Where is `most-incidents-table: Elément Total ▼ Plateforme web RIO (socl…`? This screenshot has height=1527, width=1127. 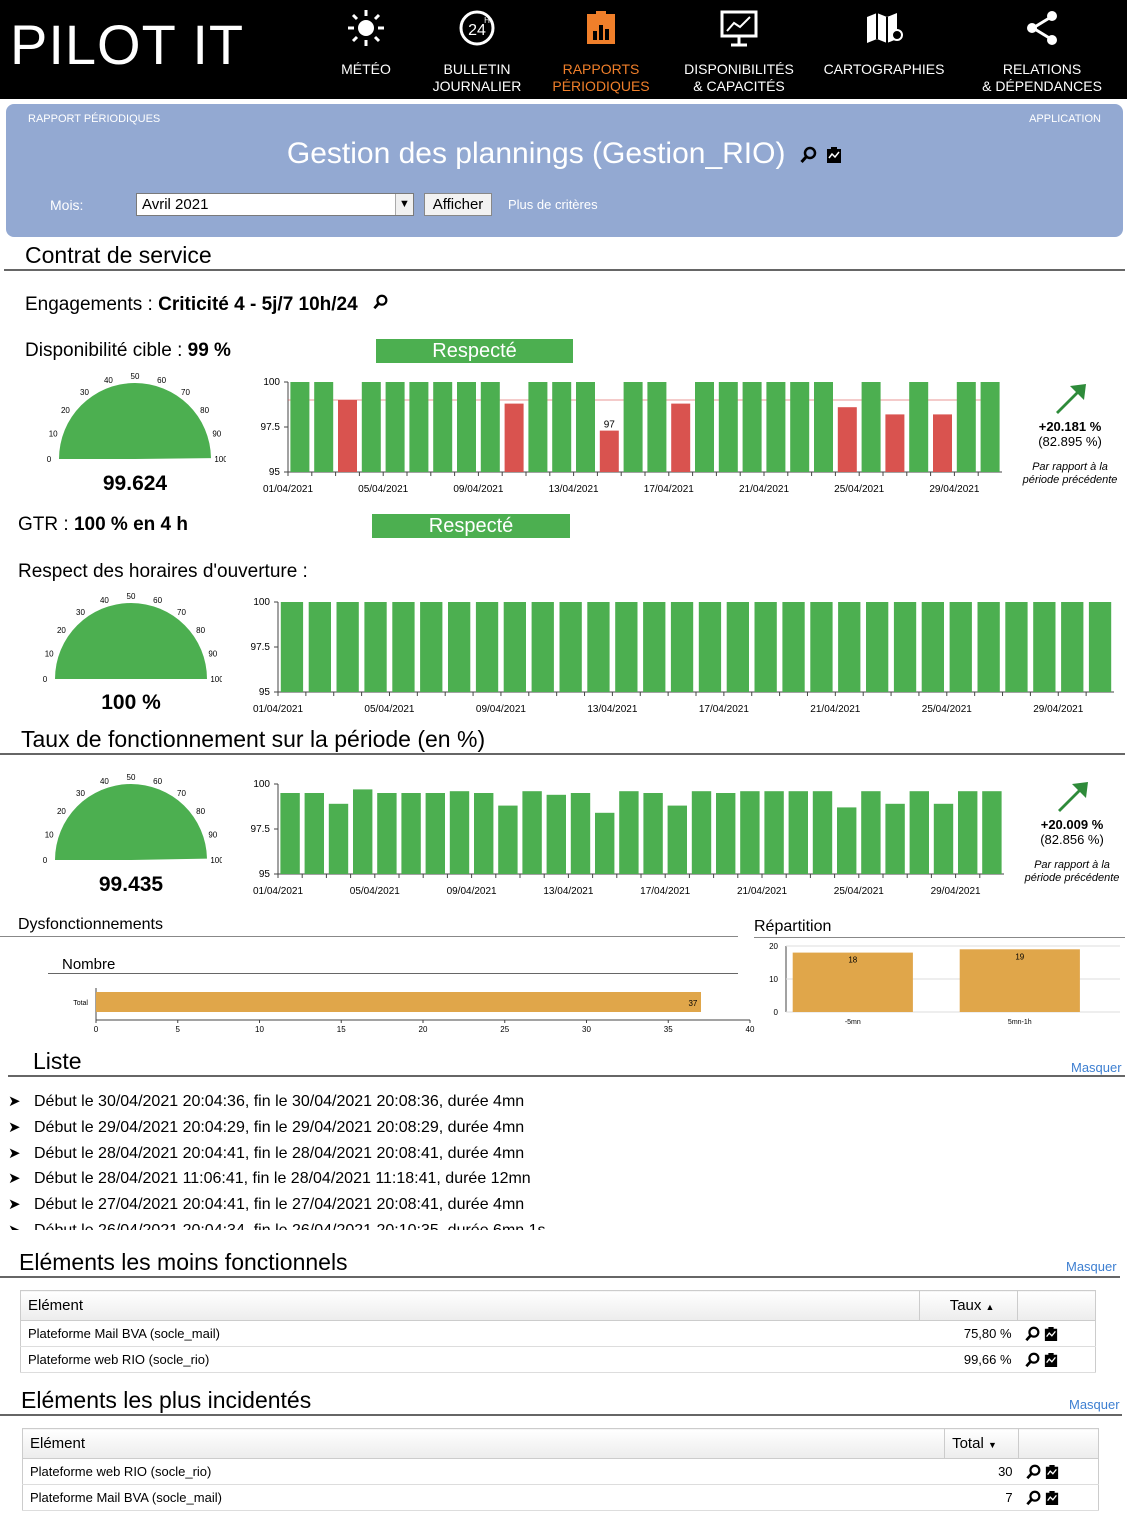 most-incidents-table: Elément Total ▼ Plateforme web RIO (socl… is located at coordinates (560, 1469).